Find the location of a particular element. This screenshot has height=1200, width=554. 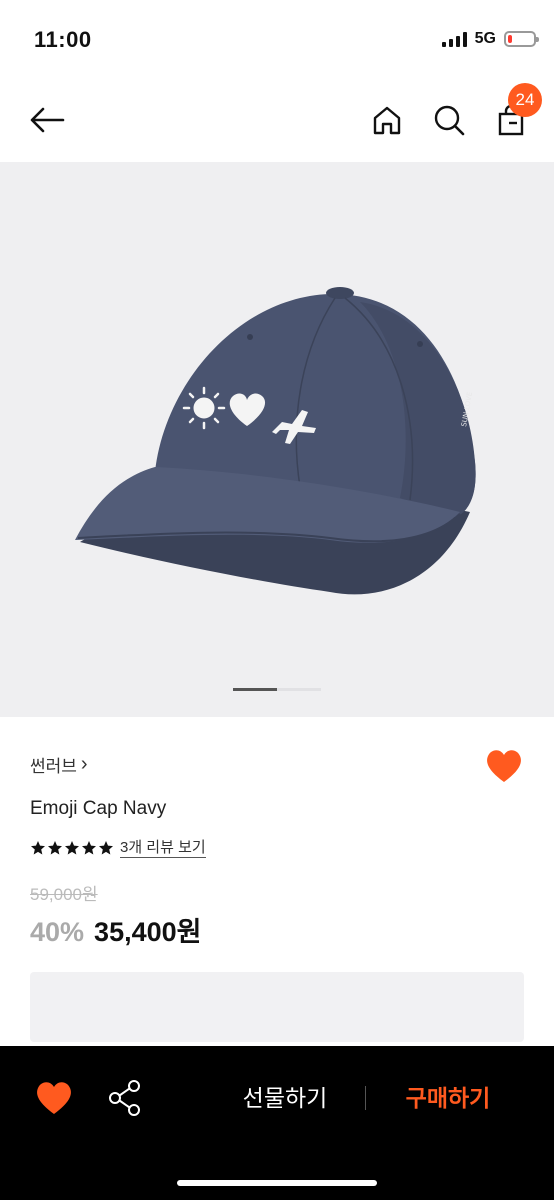

status-bar: 11:00 5G is located at coordinates (277, 40).